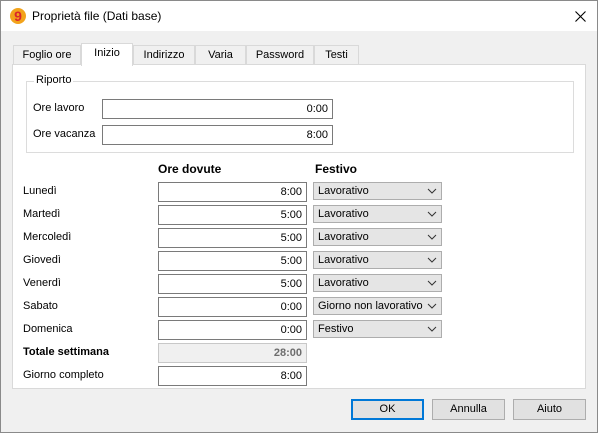 This screenshot has height=433, width=598. What do you see at coordinates (377, 283) in the screenshot?
I see `venerdi-type-select: Lavorativo` at bounding box center [377, 283].